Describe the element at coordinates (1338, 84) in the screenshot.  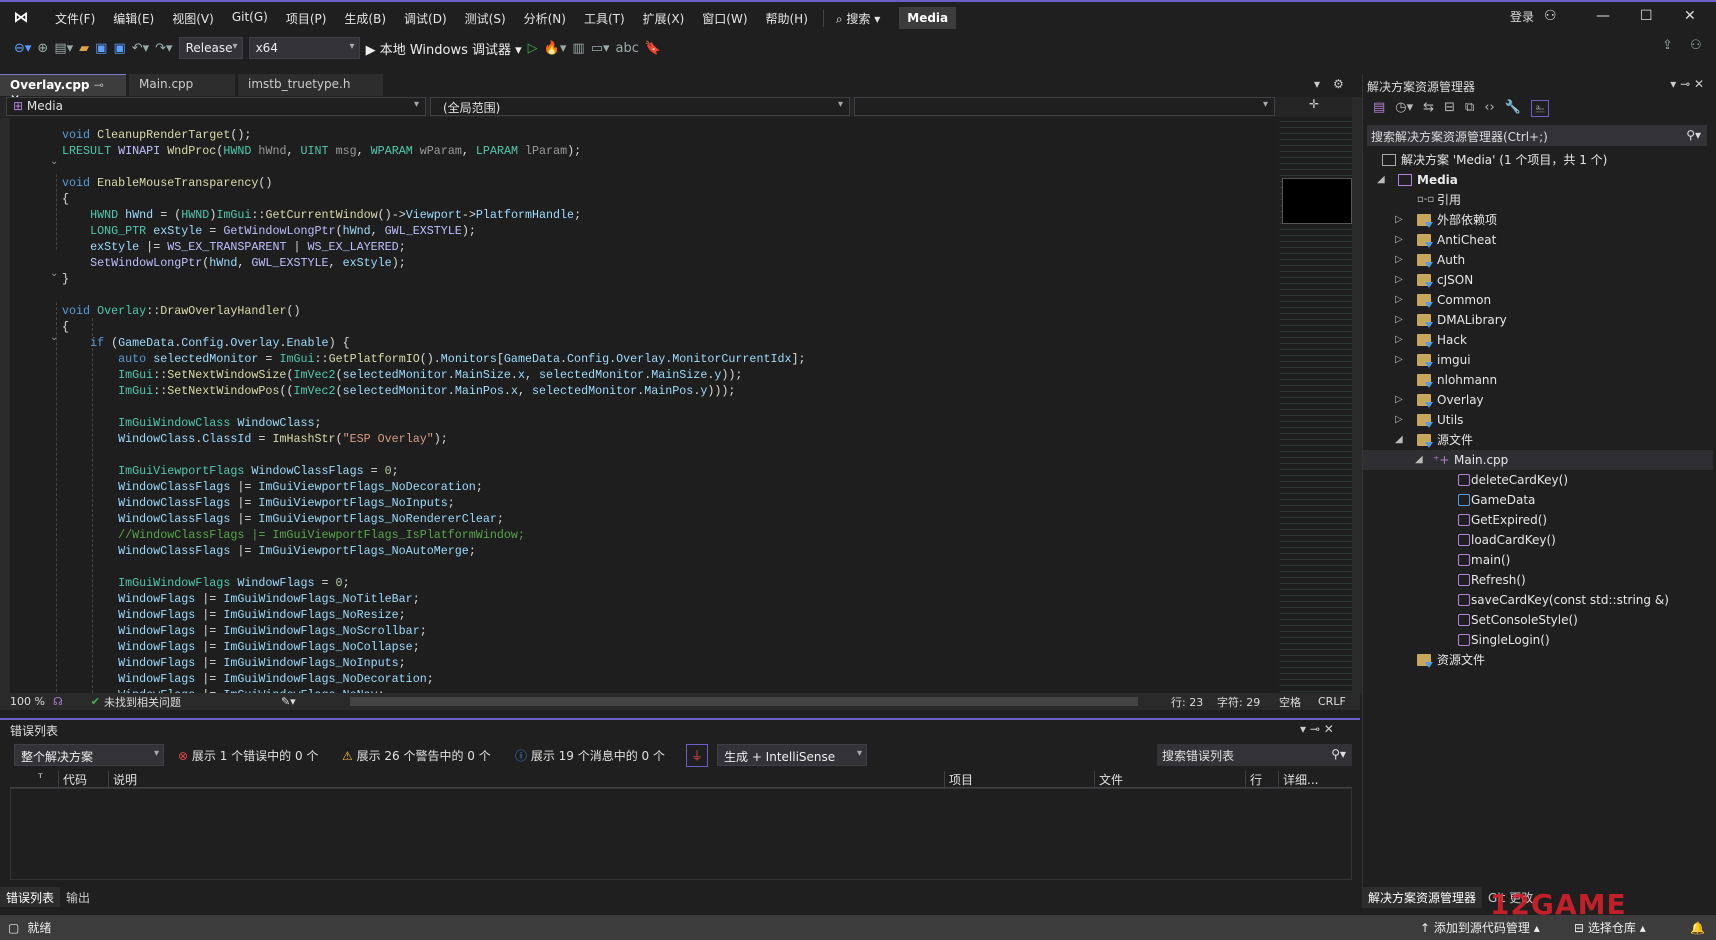
I see `settings-icon: ⚙` at that location.